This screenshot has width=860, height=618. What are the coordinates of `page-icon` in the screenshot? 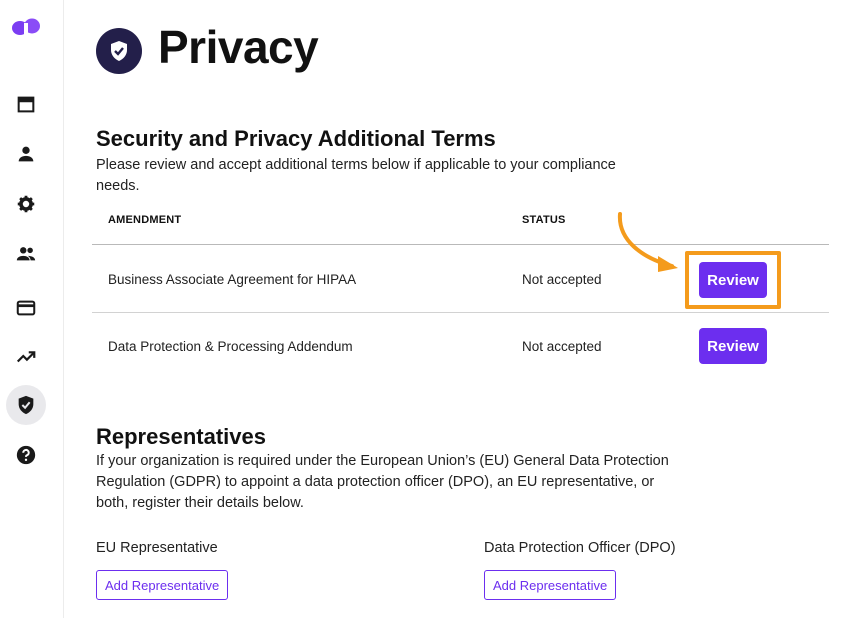 It's located at (119, 51).